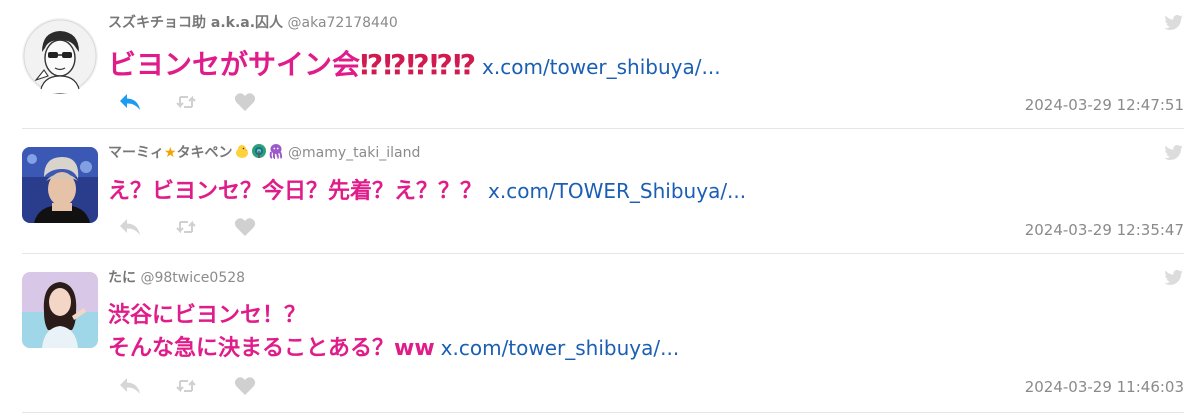 The image size is (1200, 416). What do you see at coordinates (603, 412) in the screenshot?
I see `divider` at bounding box center [603, 412].